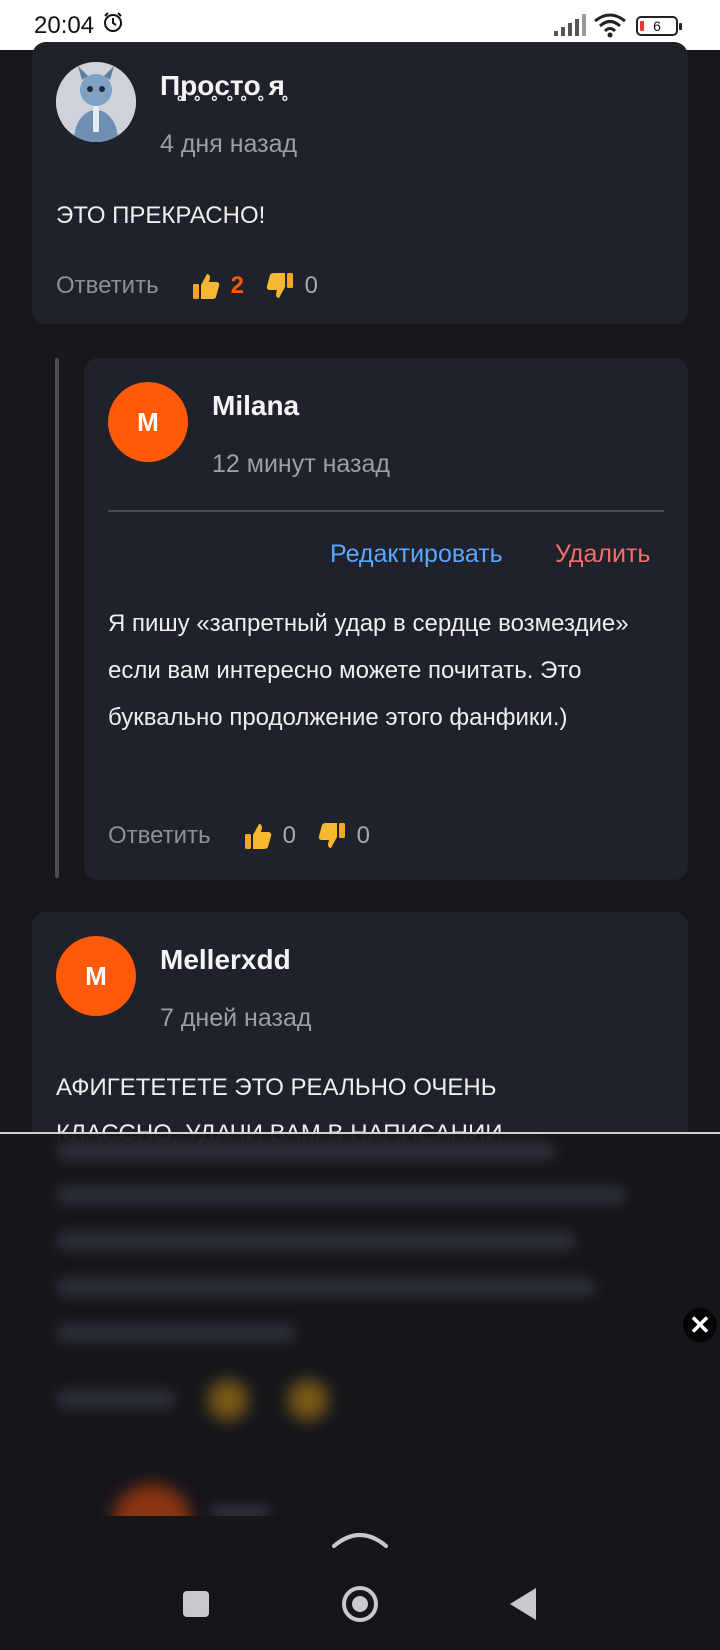  I want to click on battery-icon: 6, so click(659, 26).